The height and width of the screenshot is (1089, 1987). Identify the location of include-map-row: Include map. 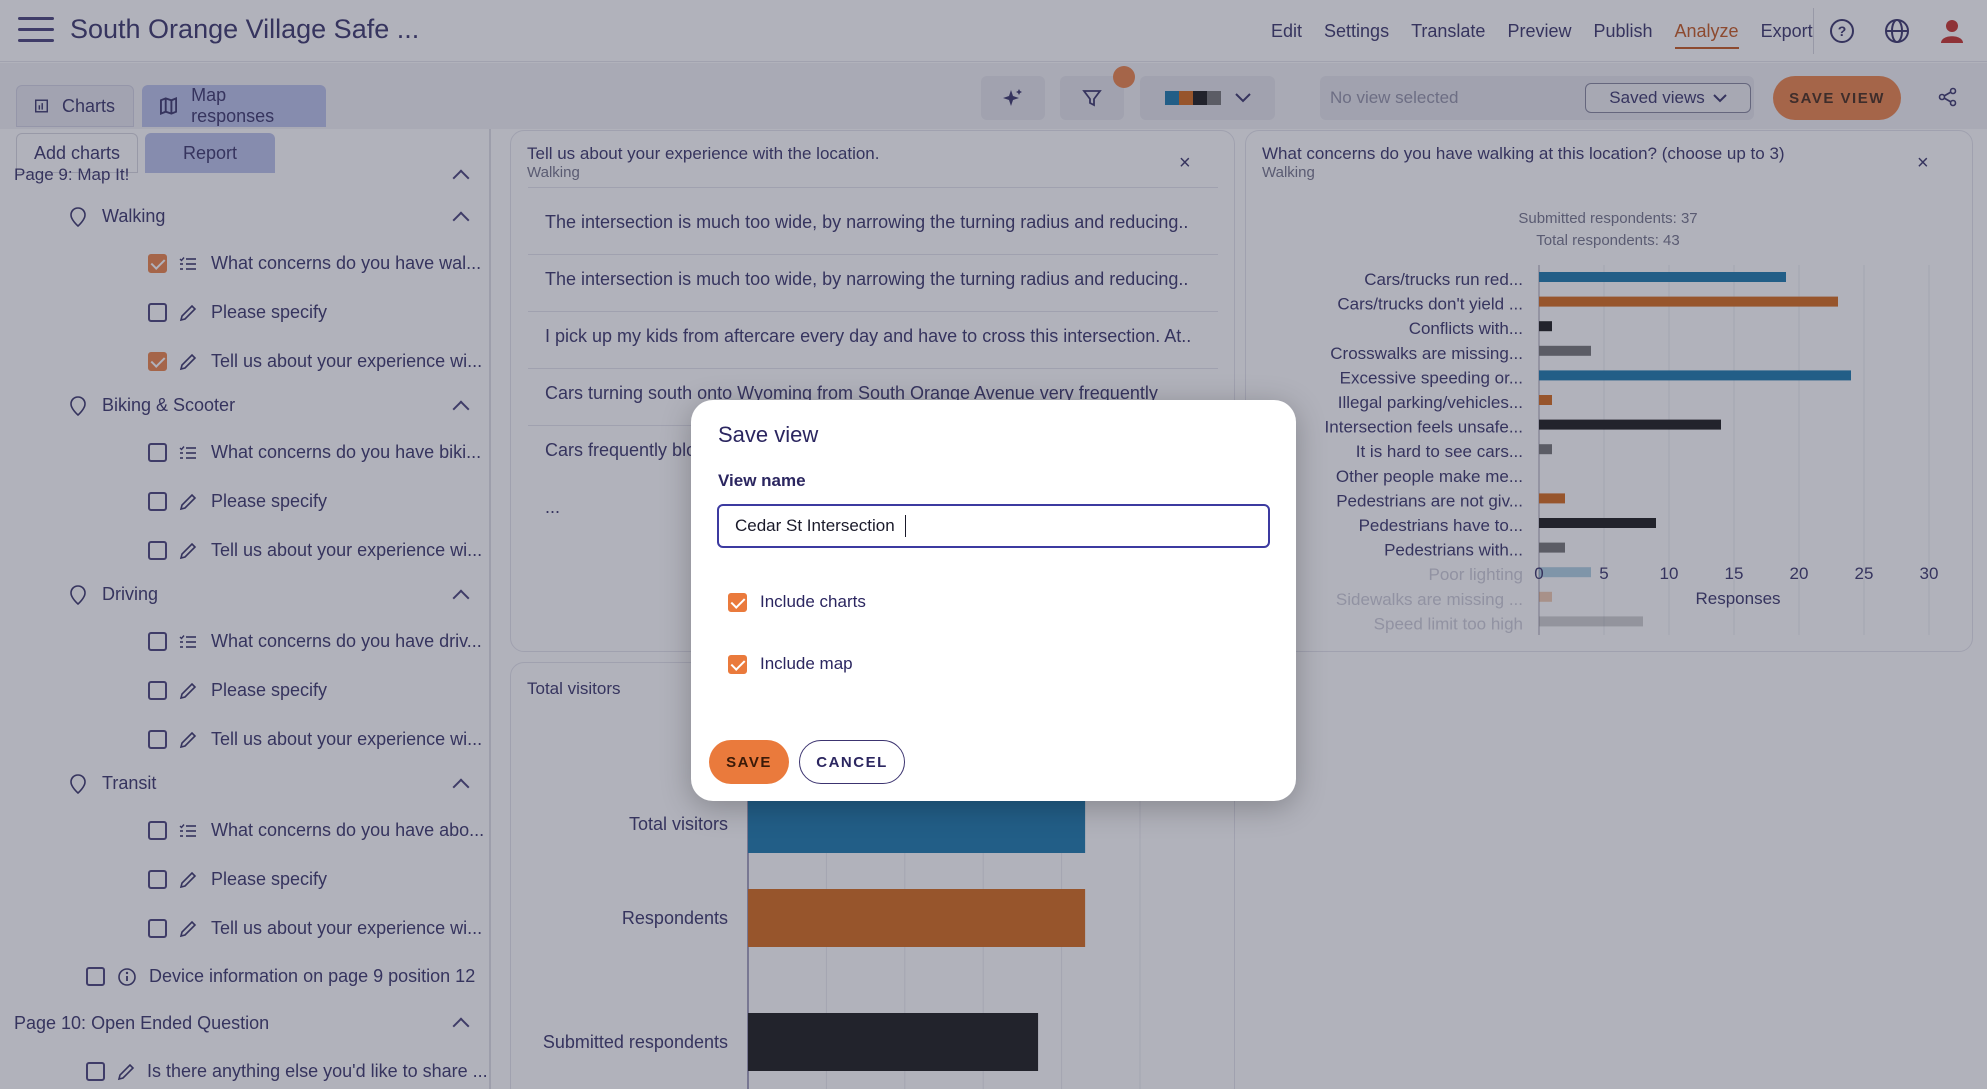
(790, 664).